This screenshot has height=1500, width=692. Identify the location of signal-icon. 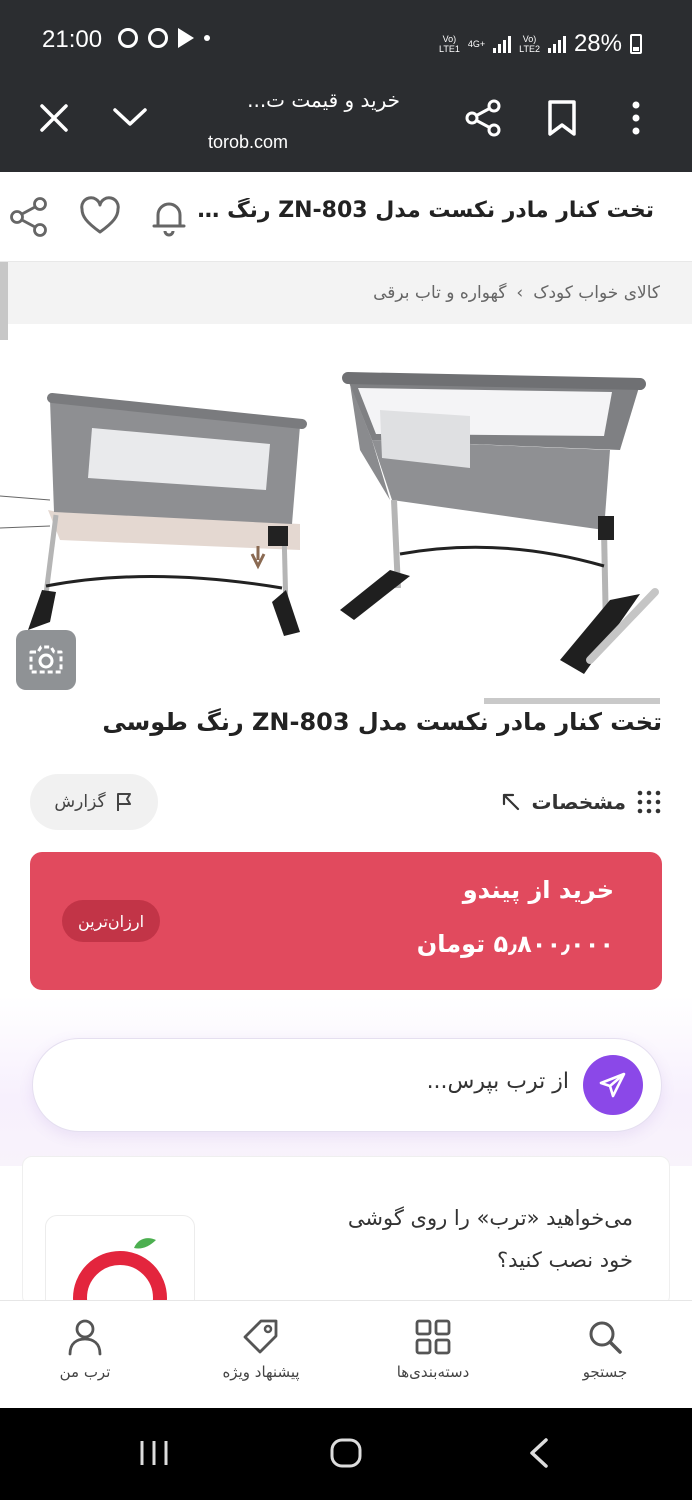
(502, 44).